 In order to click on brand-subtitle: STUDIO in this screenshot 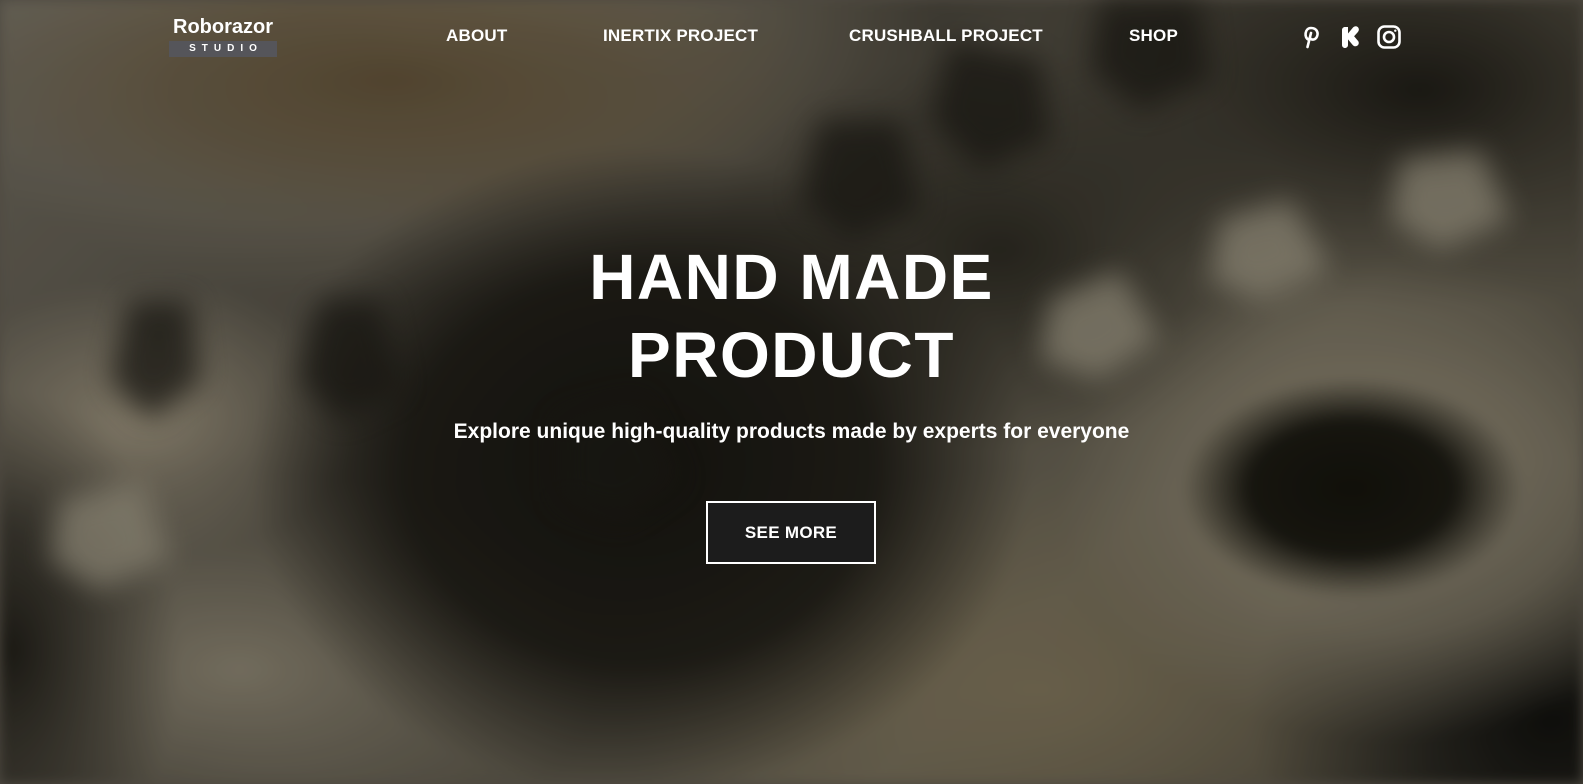, I will do `click(223, 49)`.